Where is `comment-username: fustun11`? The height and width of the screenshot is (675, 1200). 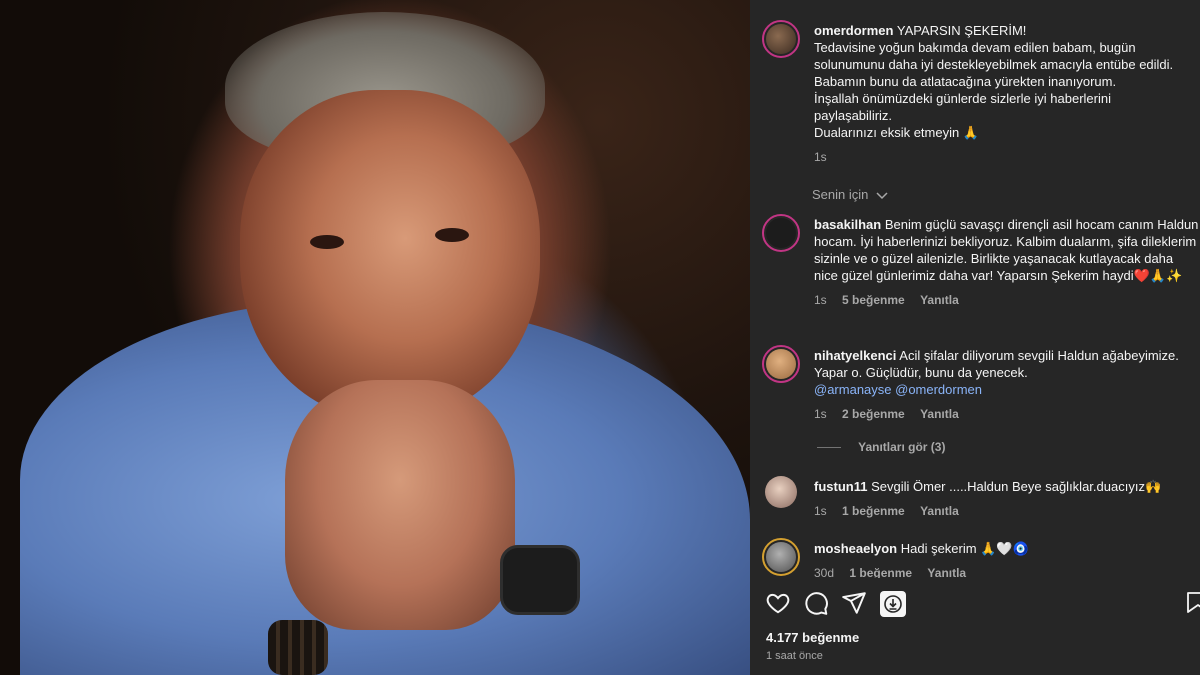 comment-username: fustun11 is located at coordinates (840, 486).